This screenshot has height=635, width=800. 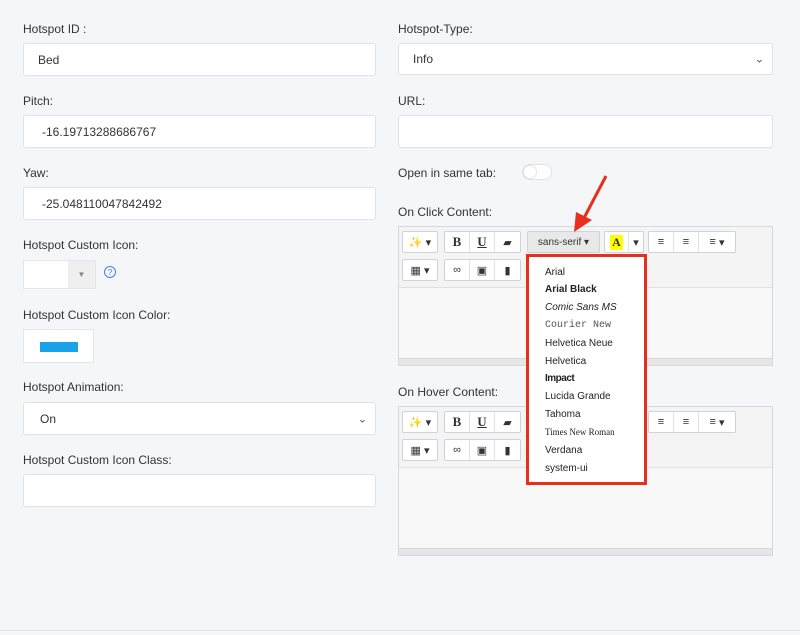 I want to click on color-letter: A, so click(x=616, y=242).